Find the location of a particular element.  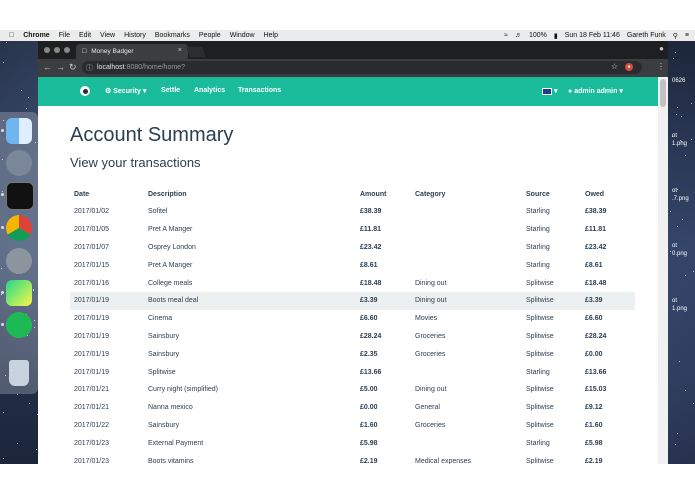

cell-amount: £5.98 is located at coordinates (369, 443).